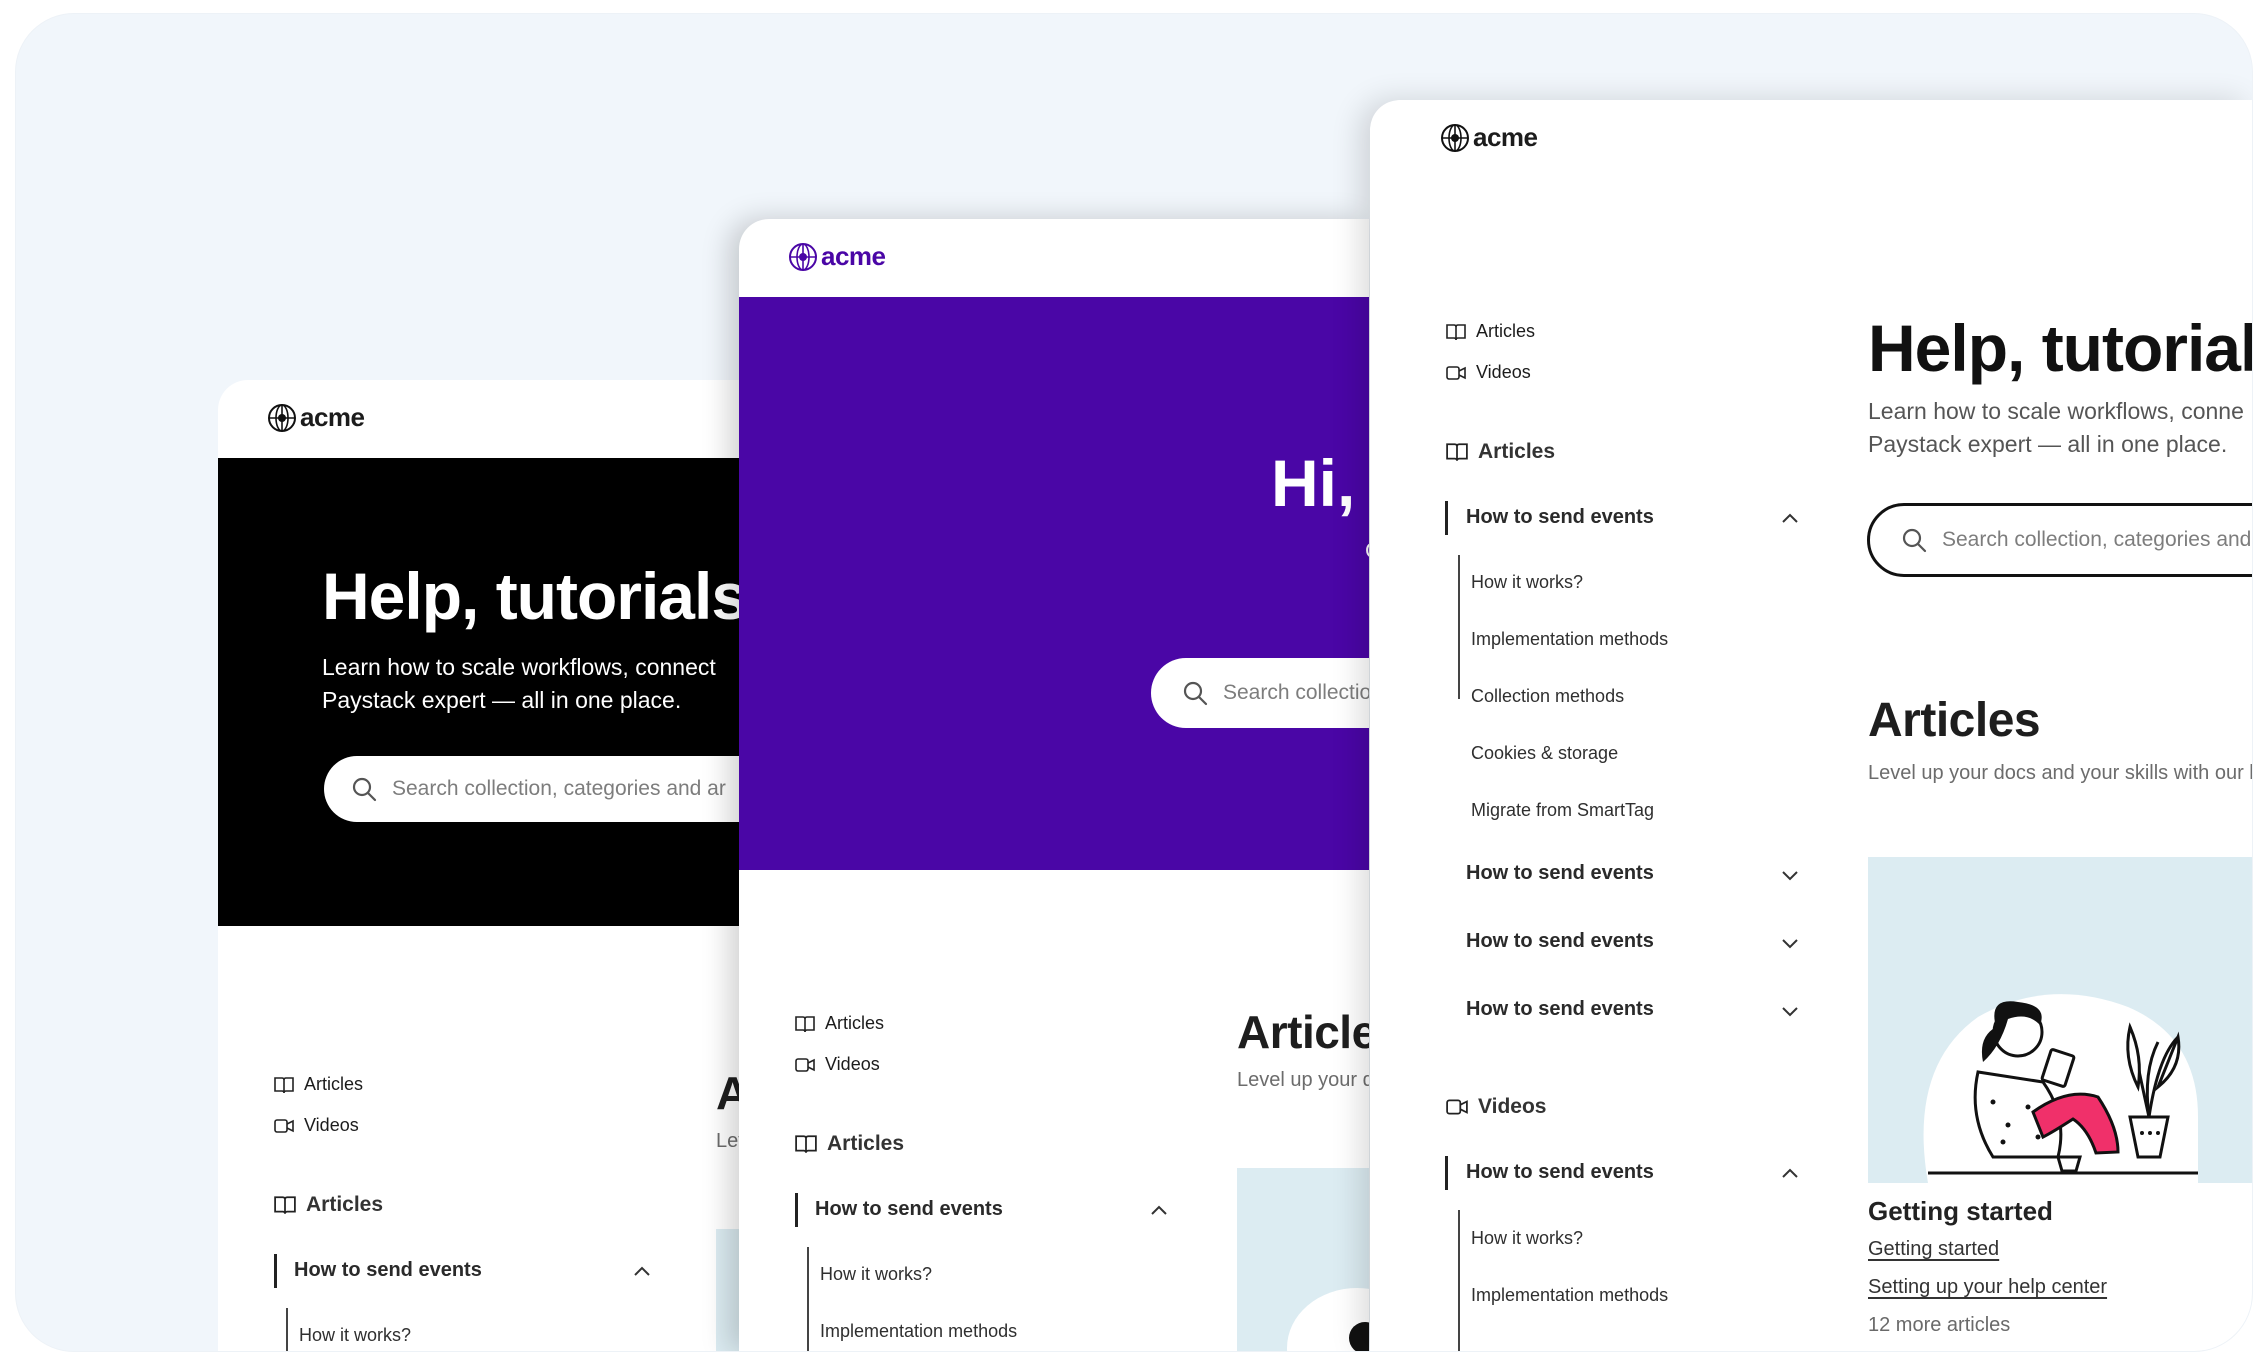 This screenshot has height=1367, width=2268. I want to click on illustration-reader-icon, so click(1328, 1319).